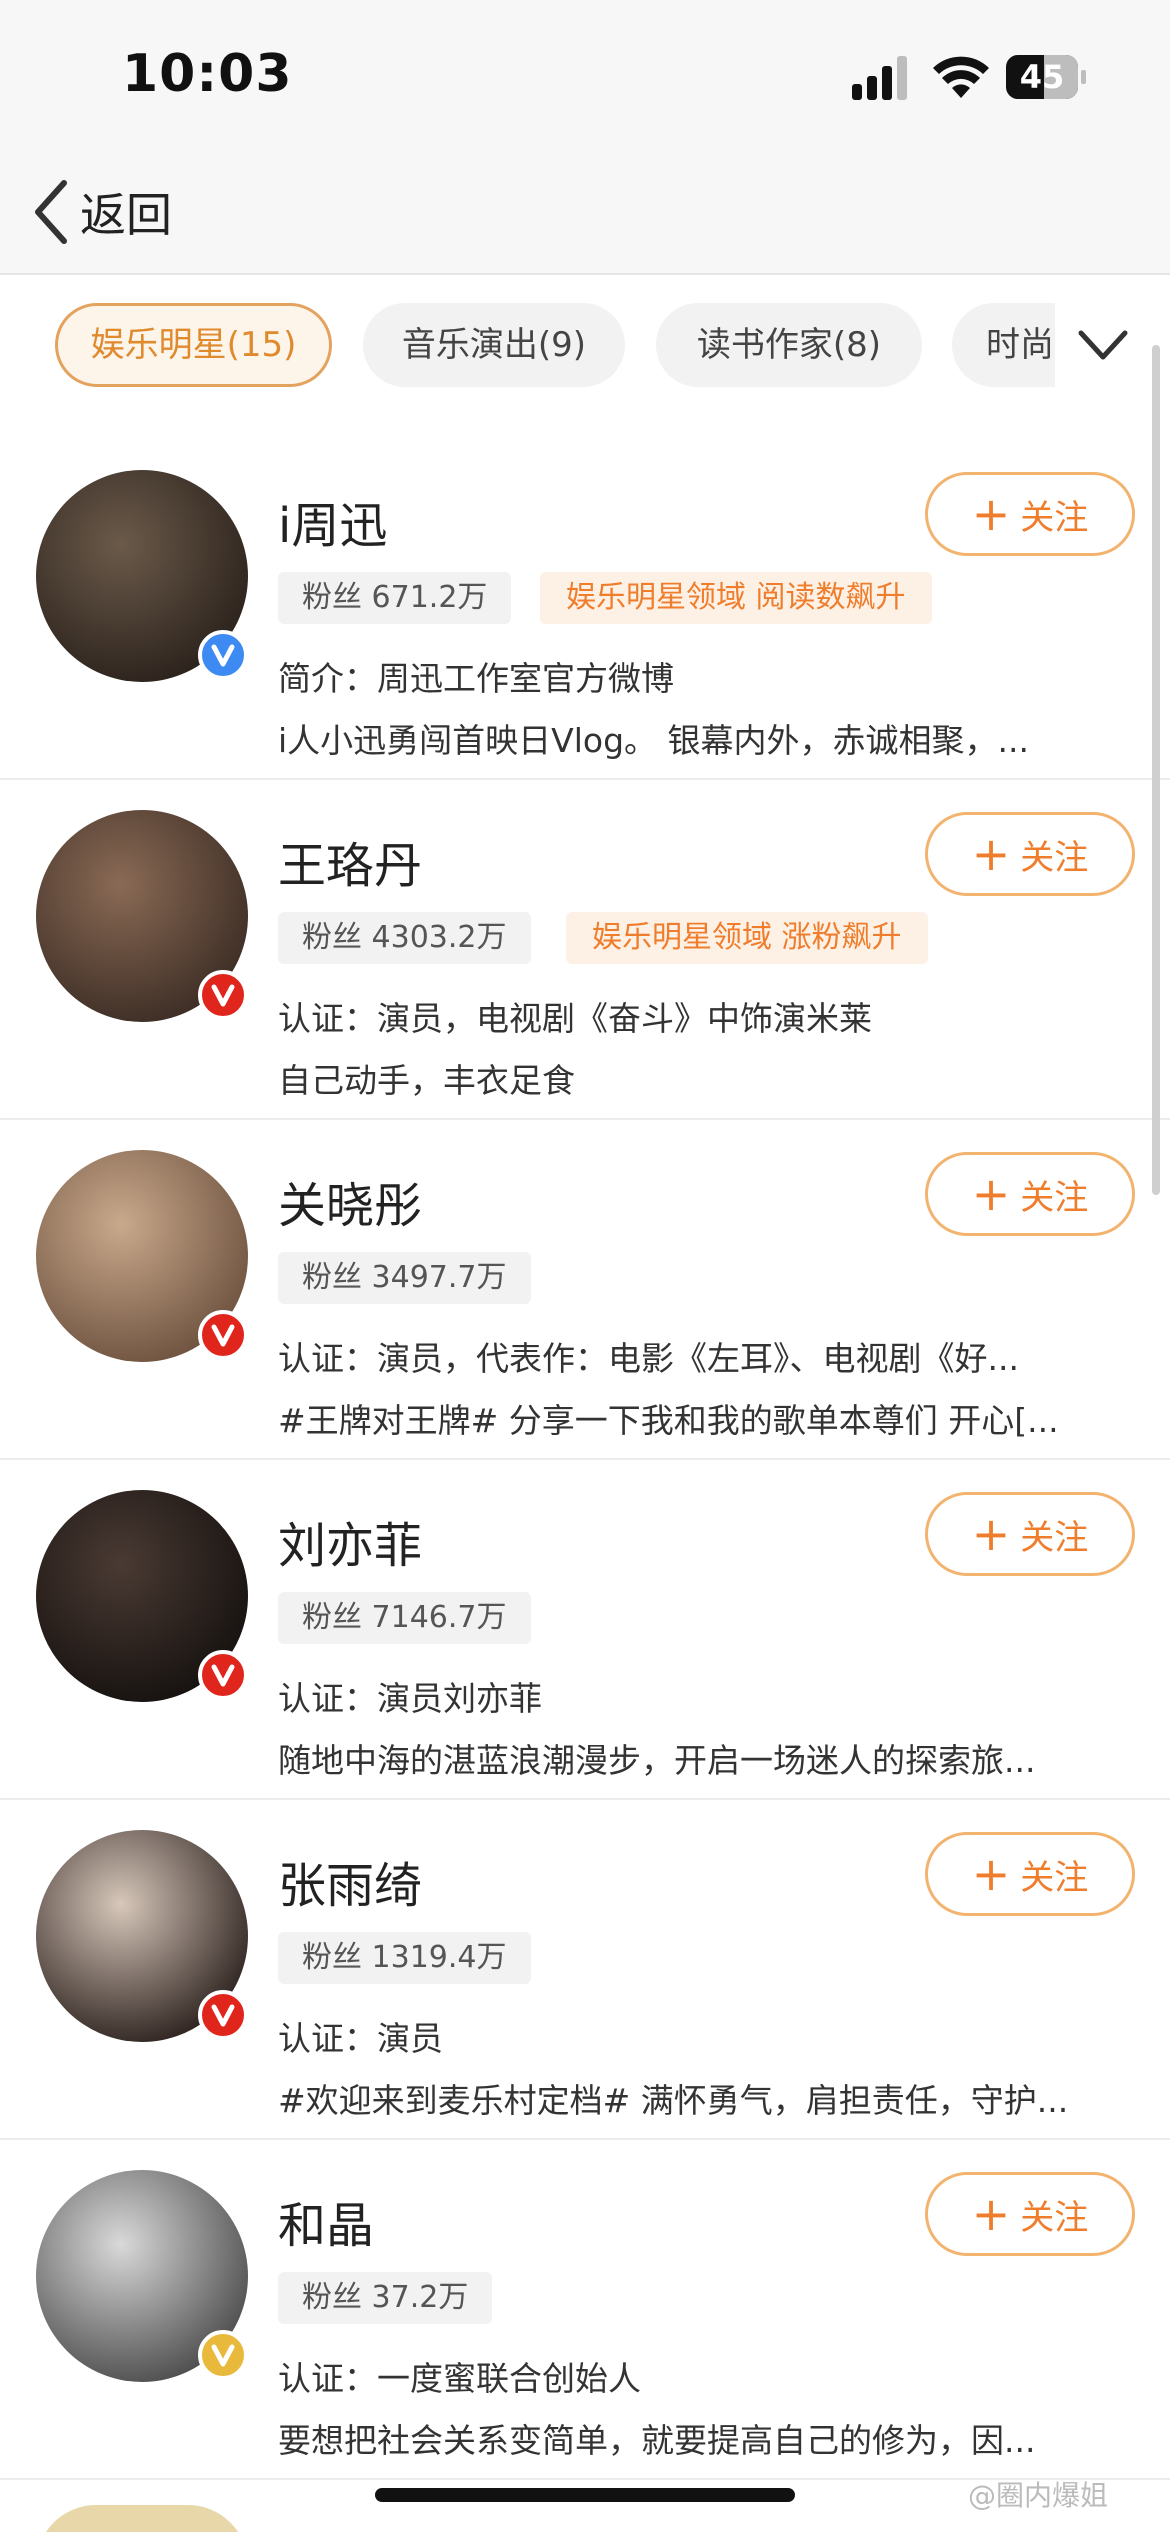 The image size is (1170, 2532). I want to click on user-name: i周迅, so click(332, 521).